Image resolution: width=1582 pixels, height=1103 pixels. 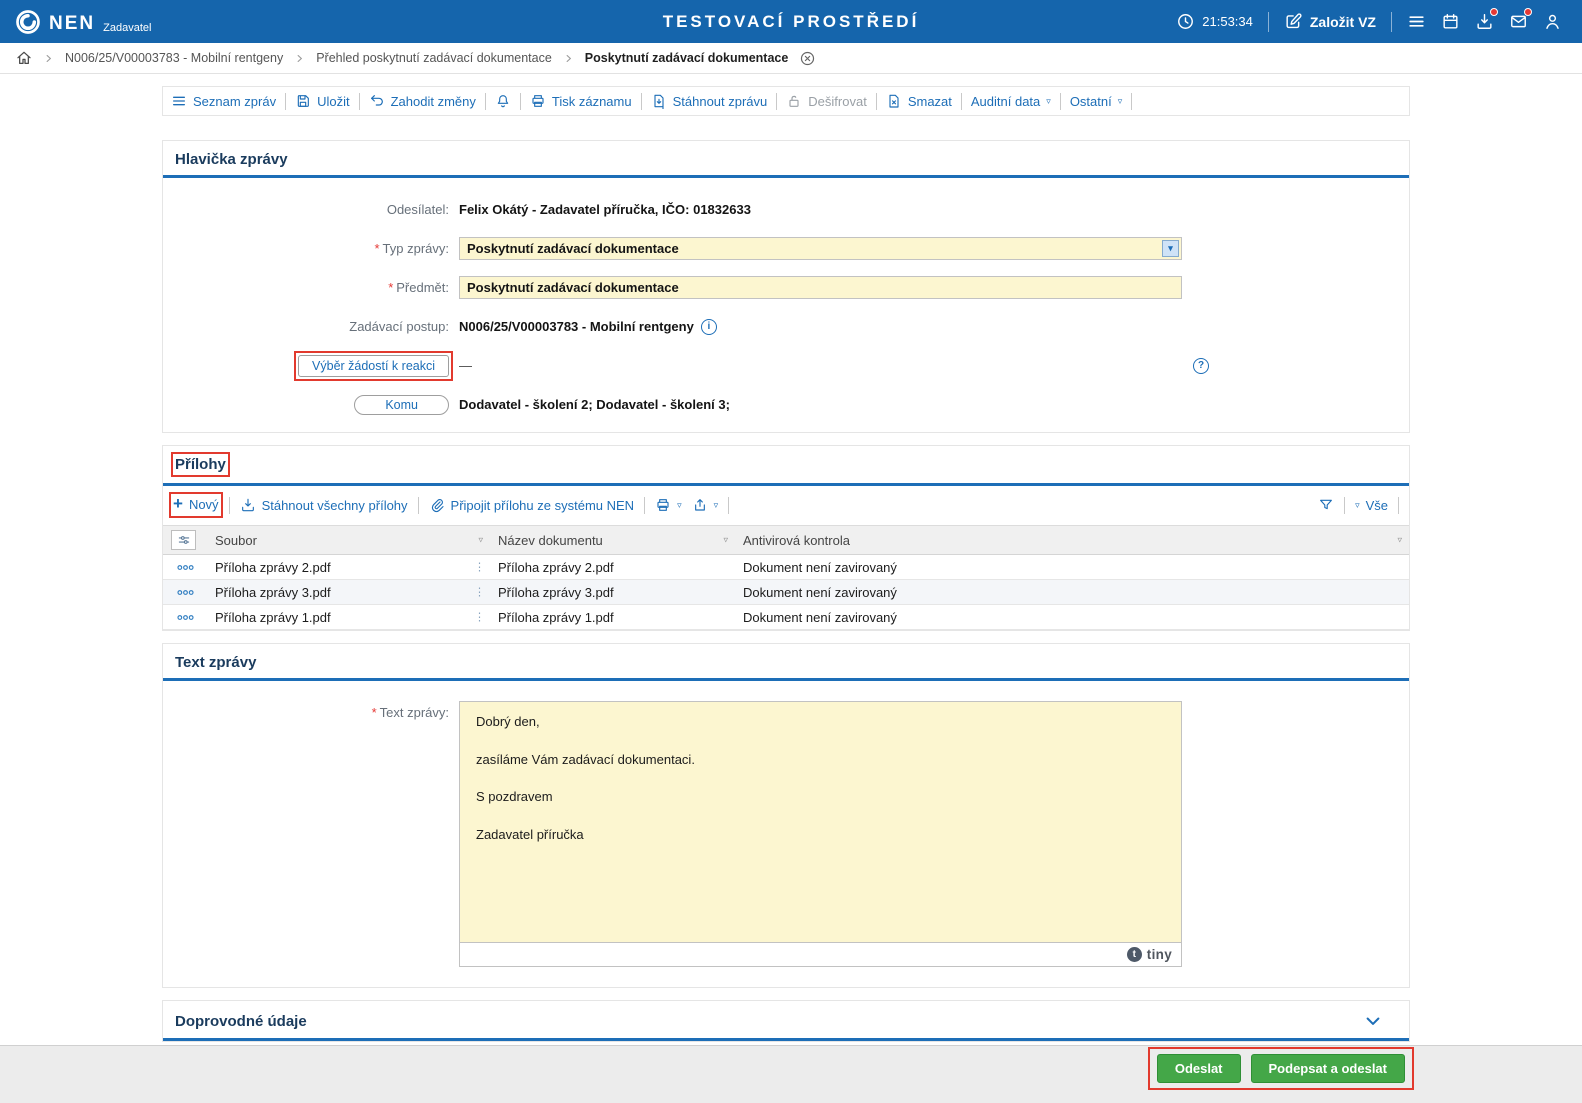 What do you see at coordinates (324, 505) in the screenshot?
I see `stahnout-vsechny-button: Stáhnout všechny přílohy` at bounding box center [324, 505].